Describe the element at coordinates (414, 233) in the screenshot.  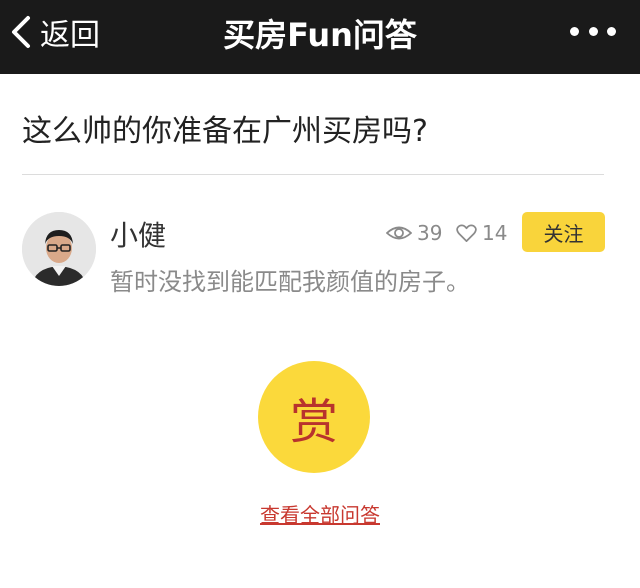
I see `view-count: 39` at that location.